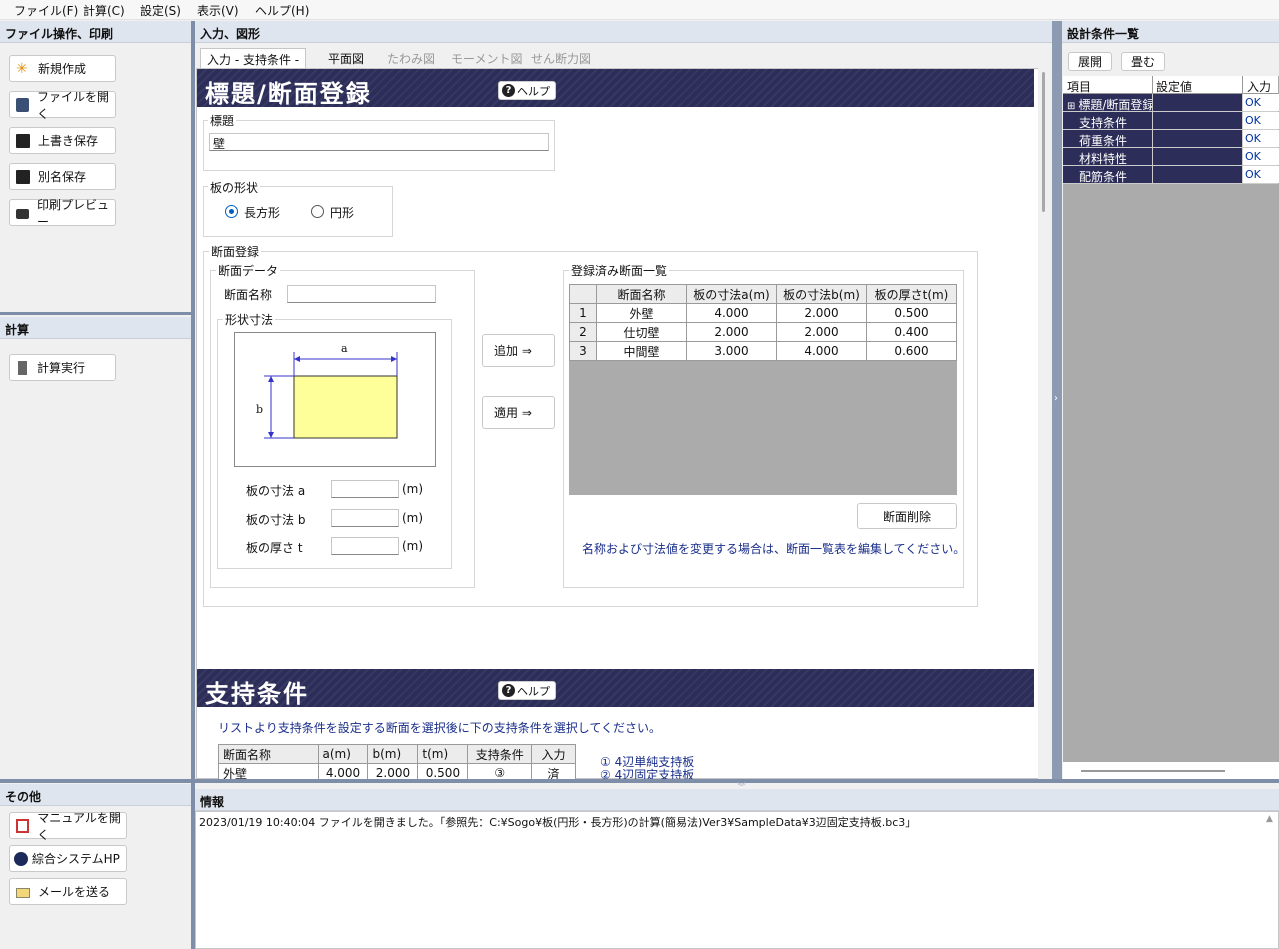 The height and width of the screenshot is (949, 1279). What do you see at coordinates (95, 313) in the screenshot?
I see `left-splitter` at bounding box center [95, 313].